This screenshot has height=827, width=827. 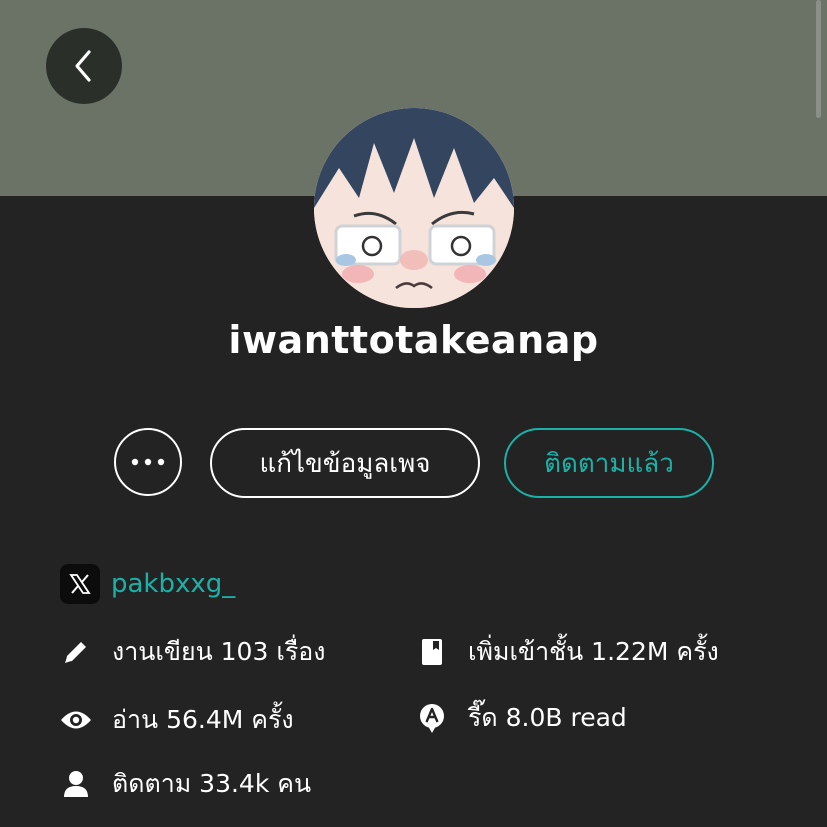 I want to click on chevron-left-icon, so click(x=83, y=66).